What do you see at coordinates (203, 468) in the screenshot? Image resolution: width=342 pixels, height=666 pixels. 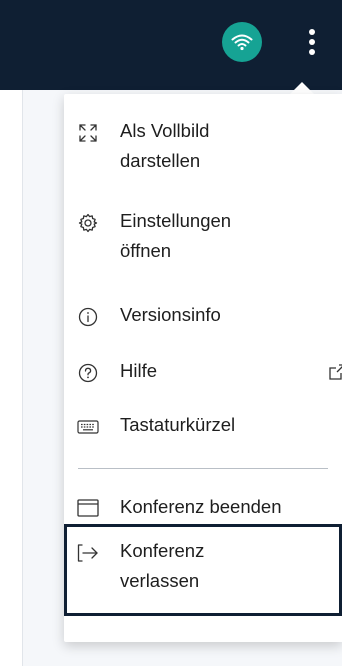 I see `menu-divider` at bounding box center [203, 468].